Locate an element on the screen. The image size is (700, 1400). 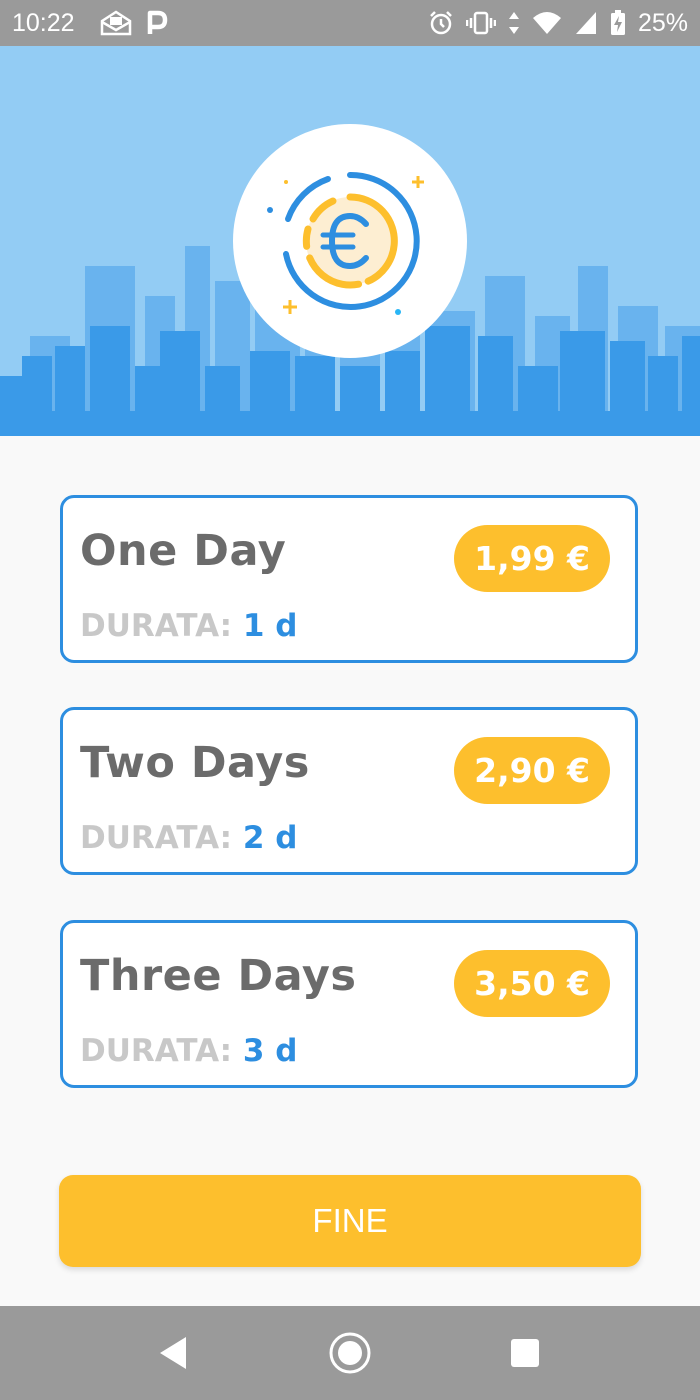
recents-icon is located at coordinates (525, 1353).